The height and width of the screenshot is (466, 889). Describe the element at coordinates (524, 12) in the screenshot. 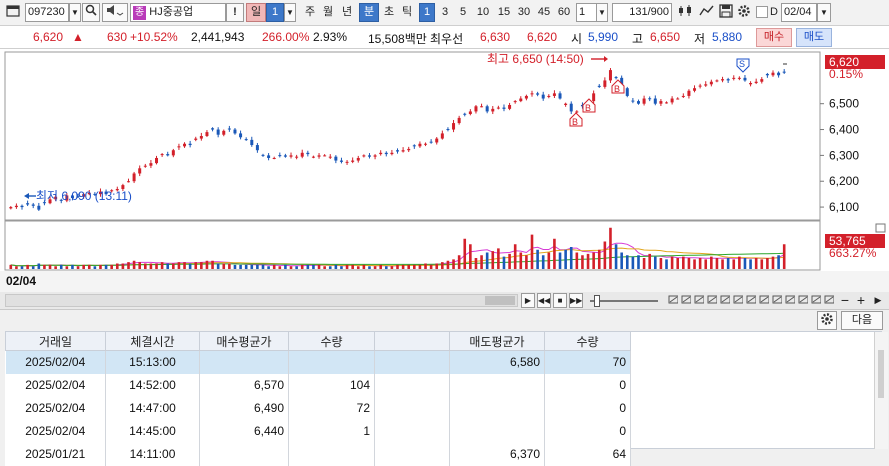

I see `minute-30-button: 30` at that location.